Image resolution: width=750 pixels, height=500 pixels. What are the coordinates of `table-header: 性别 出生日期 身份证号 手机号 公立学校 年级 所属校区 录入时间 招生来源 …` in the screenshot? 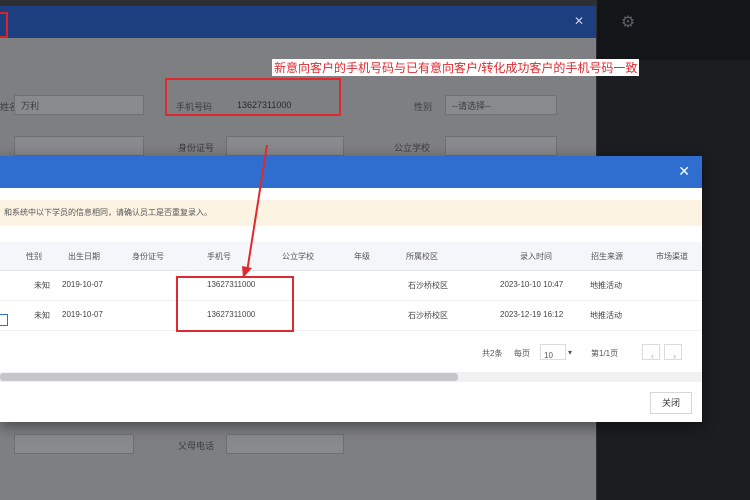 It's located at (351, 256).